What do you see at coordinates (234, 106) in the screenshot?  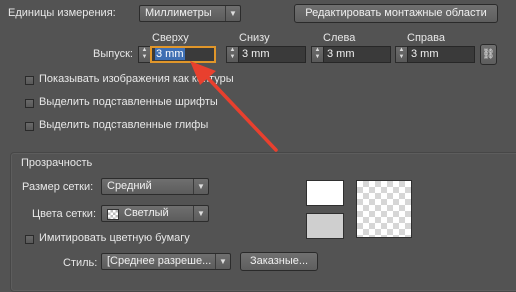 I see `annotation-arrow-icon` at bounding box center [234, 106].